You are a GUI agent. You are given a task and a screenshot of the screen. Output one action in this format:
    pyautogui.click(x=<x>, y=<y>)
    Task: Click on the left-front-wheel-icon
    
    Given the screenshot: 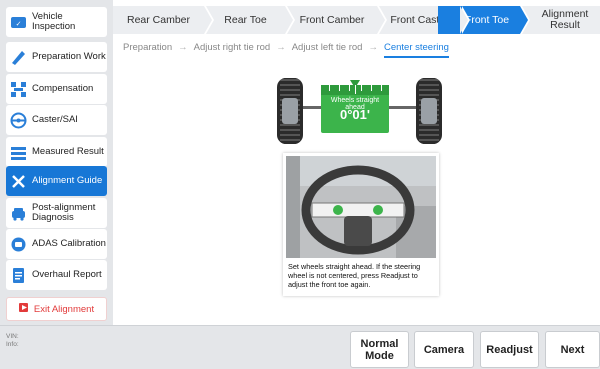 What is the action you would take?
    pyautogui.click(x=290, y=111)
    